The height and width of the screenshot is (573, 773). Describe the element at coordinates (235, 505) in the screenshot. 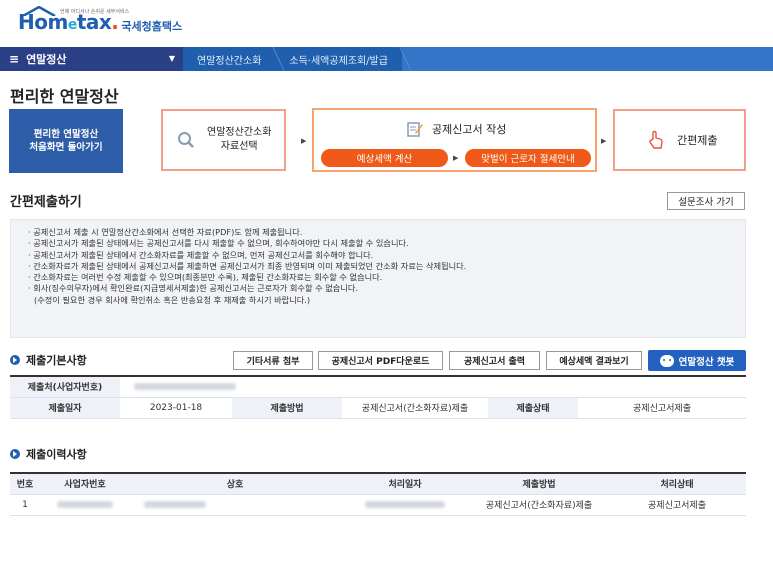

I see `company-name` at that location.